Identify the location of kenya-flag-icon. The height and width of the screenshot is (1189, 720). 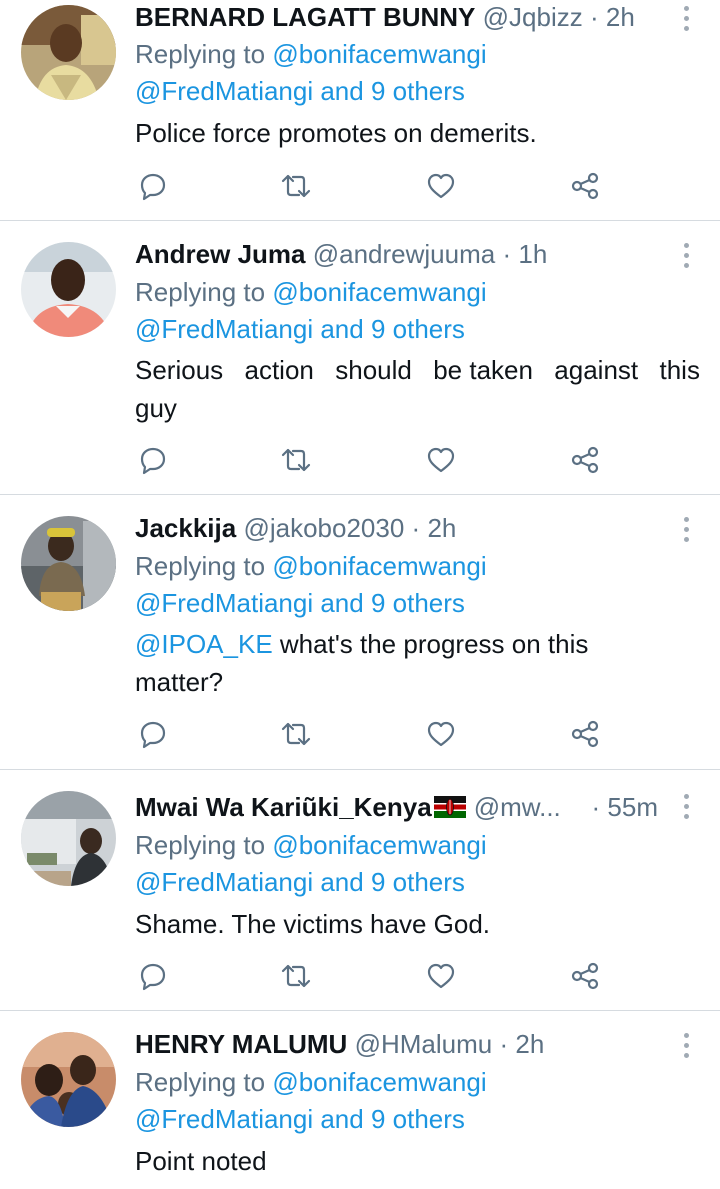
(449, 808).